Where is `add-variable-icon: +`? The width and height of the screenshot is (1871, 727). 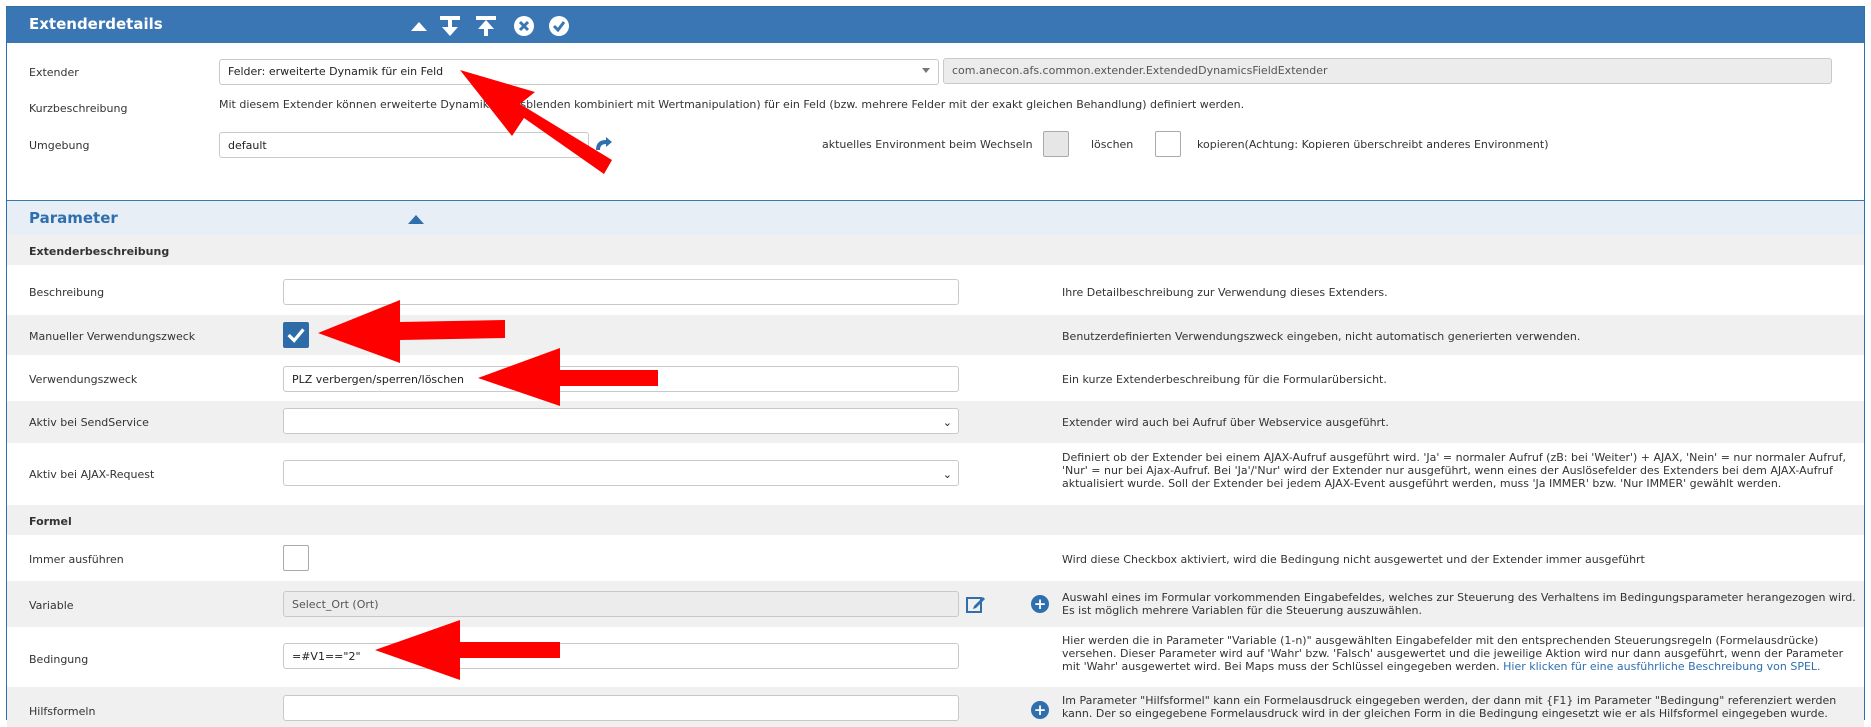 add-variable-icon: + is located at coordinates (1040, 604).